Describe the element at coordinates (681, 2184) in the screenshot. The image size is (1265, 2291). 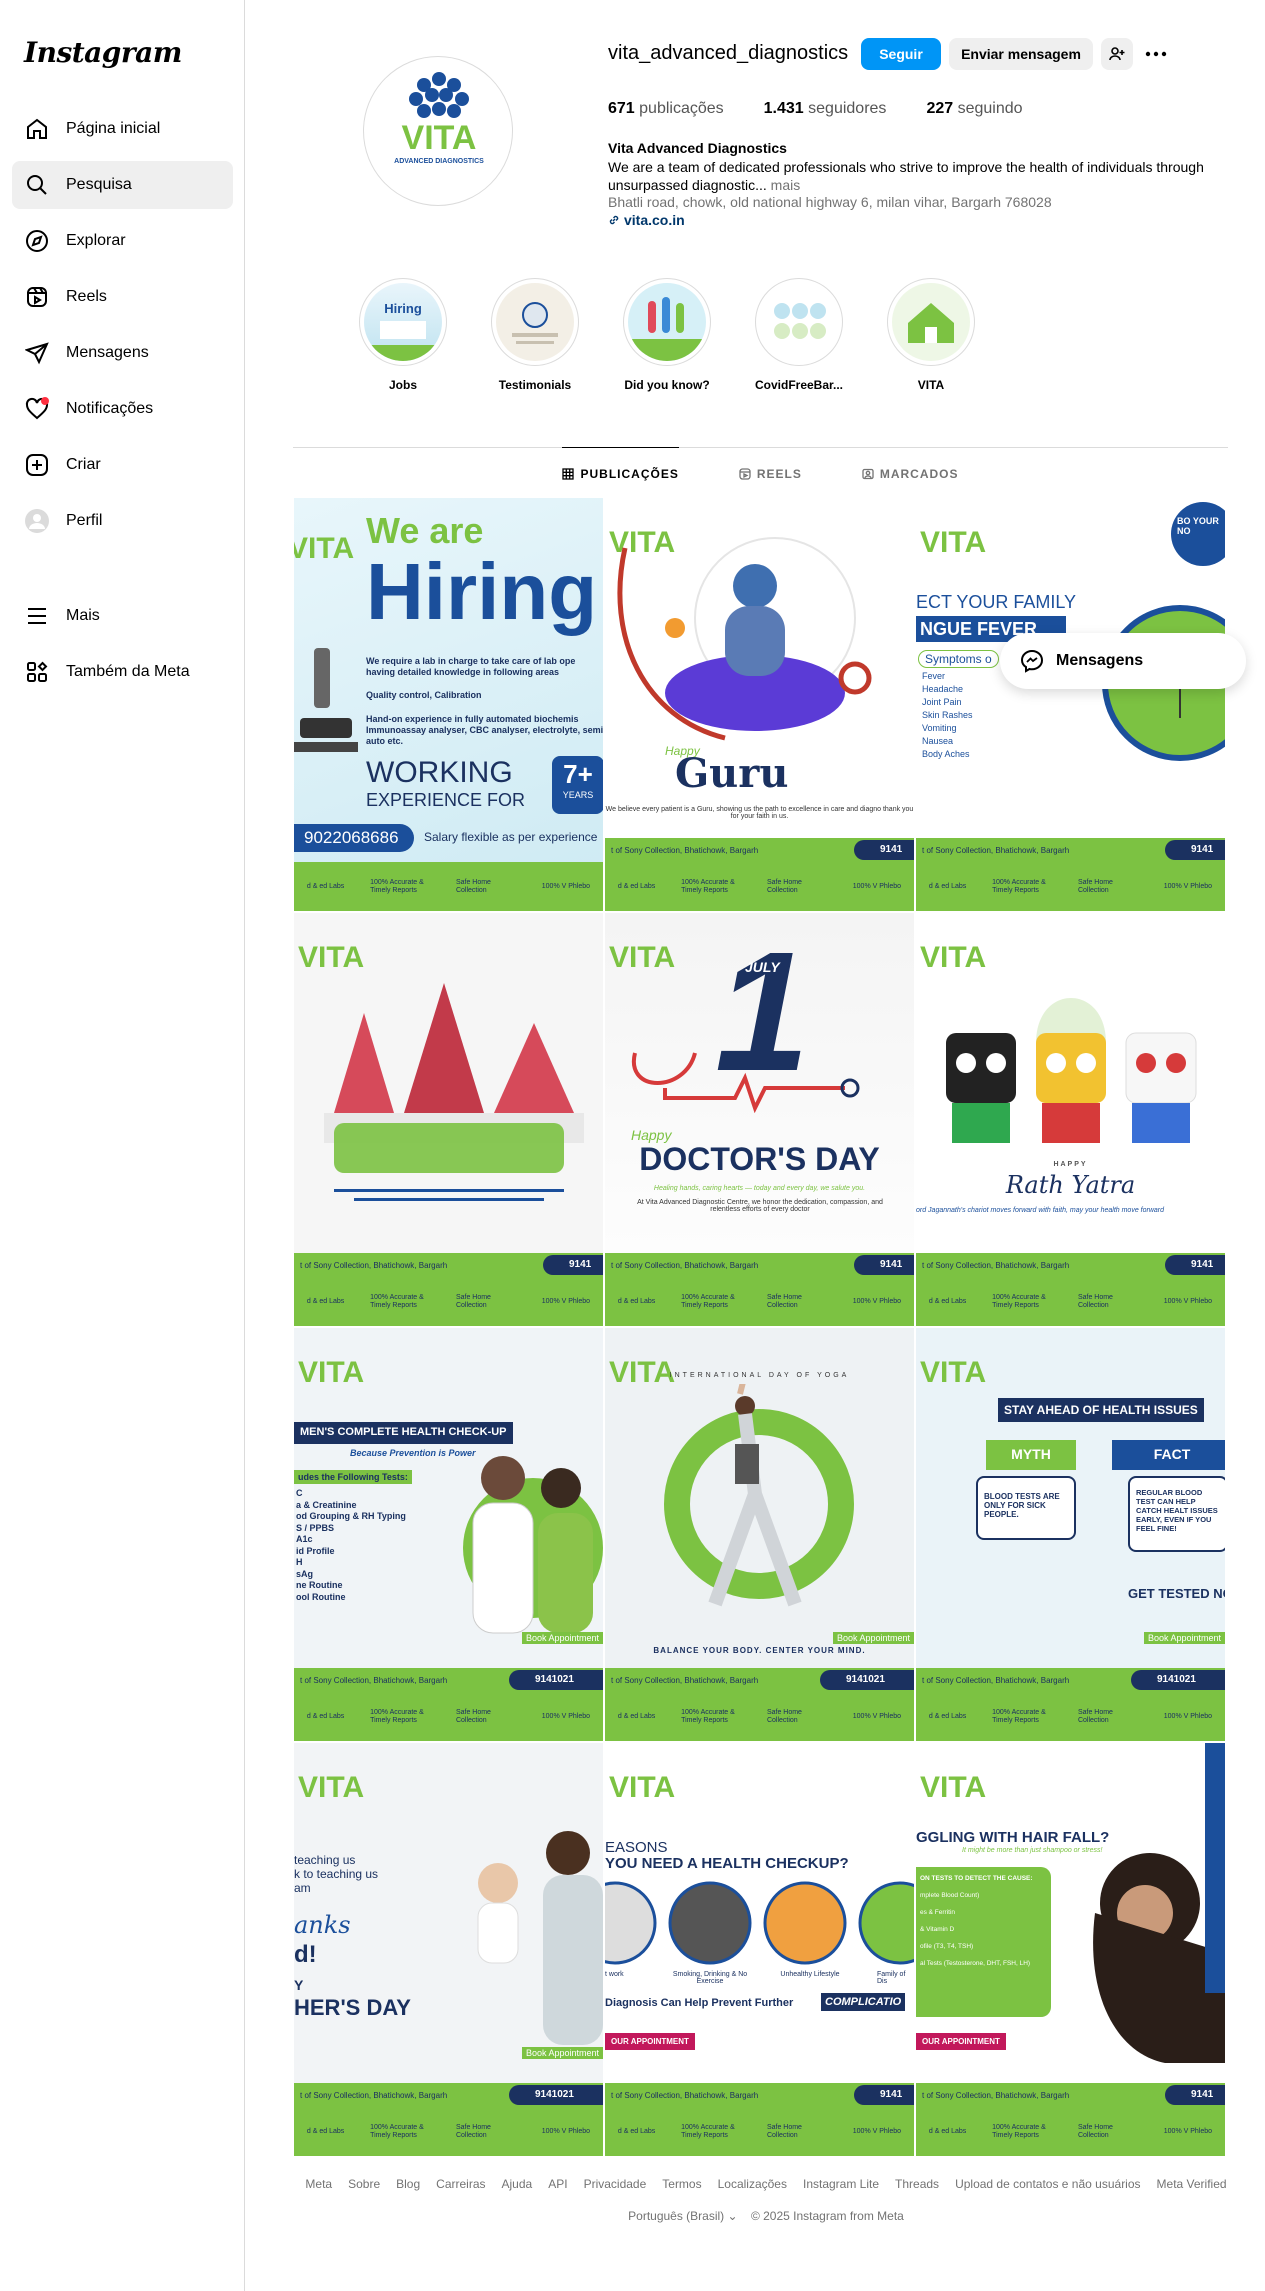
I see `footer-link: Termos` at that location.